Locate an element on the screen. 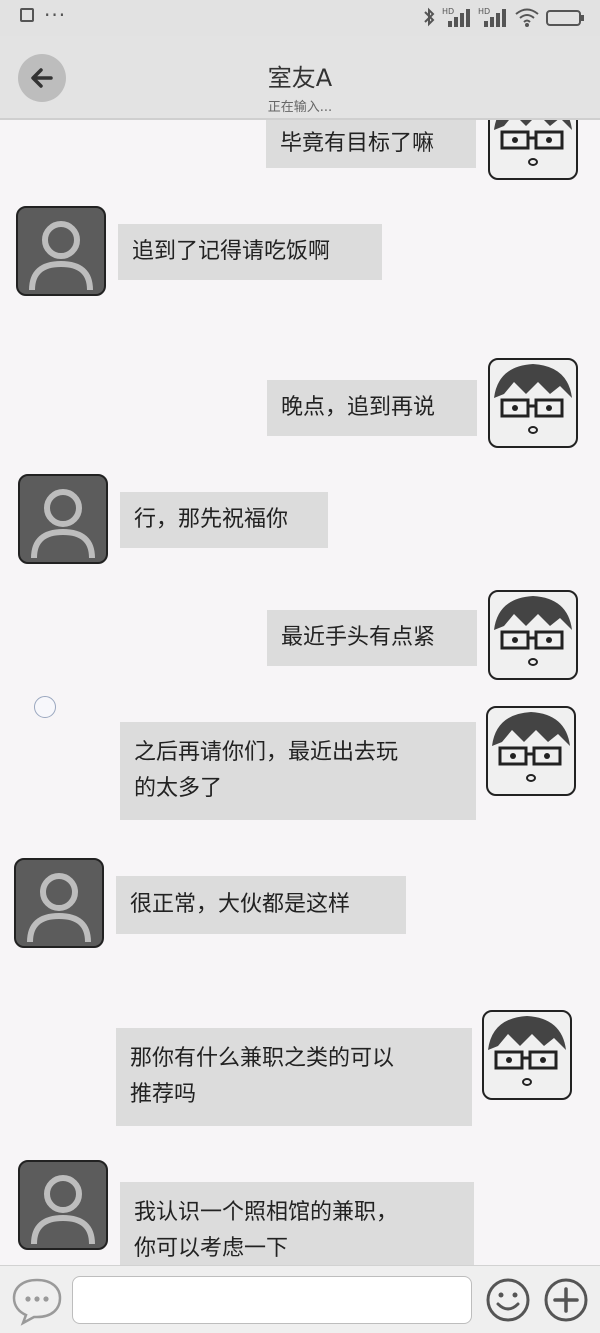  input-bar is located at coordinates (300, 1299).